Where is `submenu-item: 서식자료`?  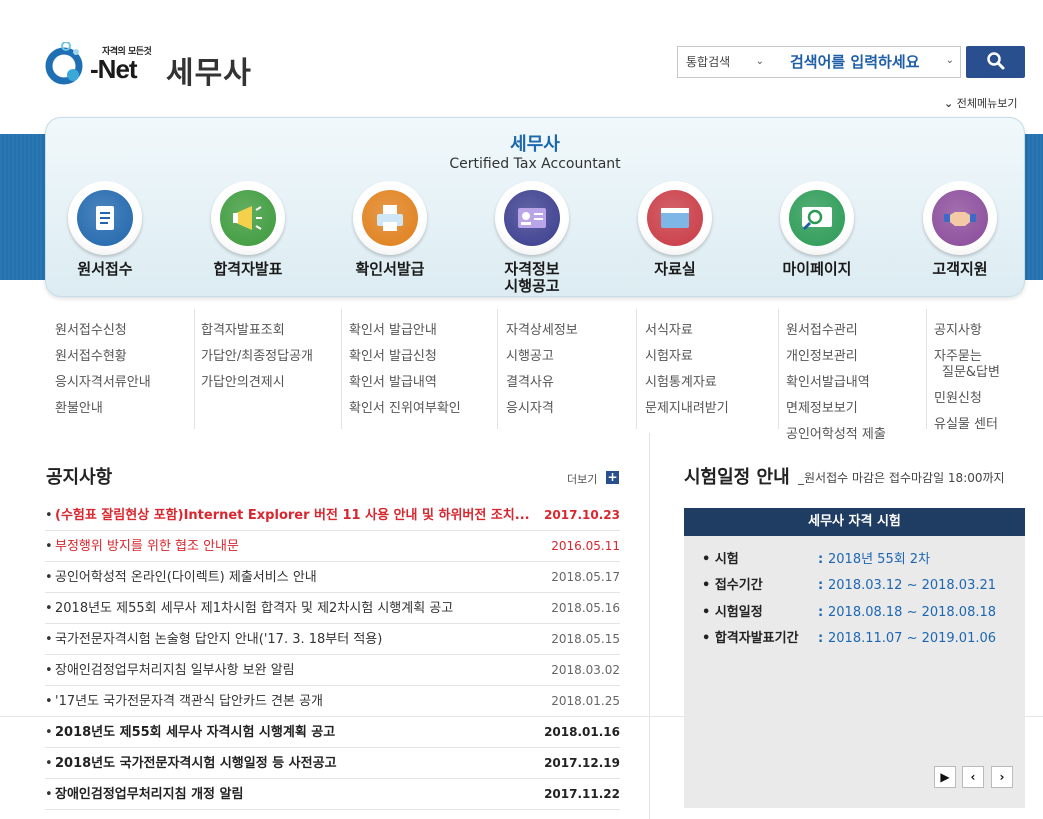 submenu-item: 서식자료 is located at coordinates (687, 331).